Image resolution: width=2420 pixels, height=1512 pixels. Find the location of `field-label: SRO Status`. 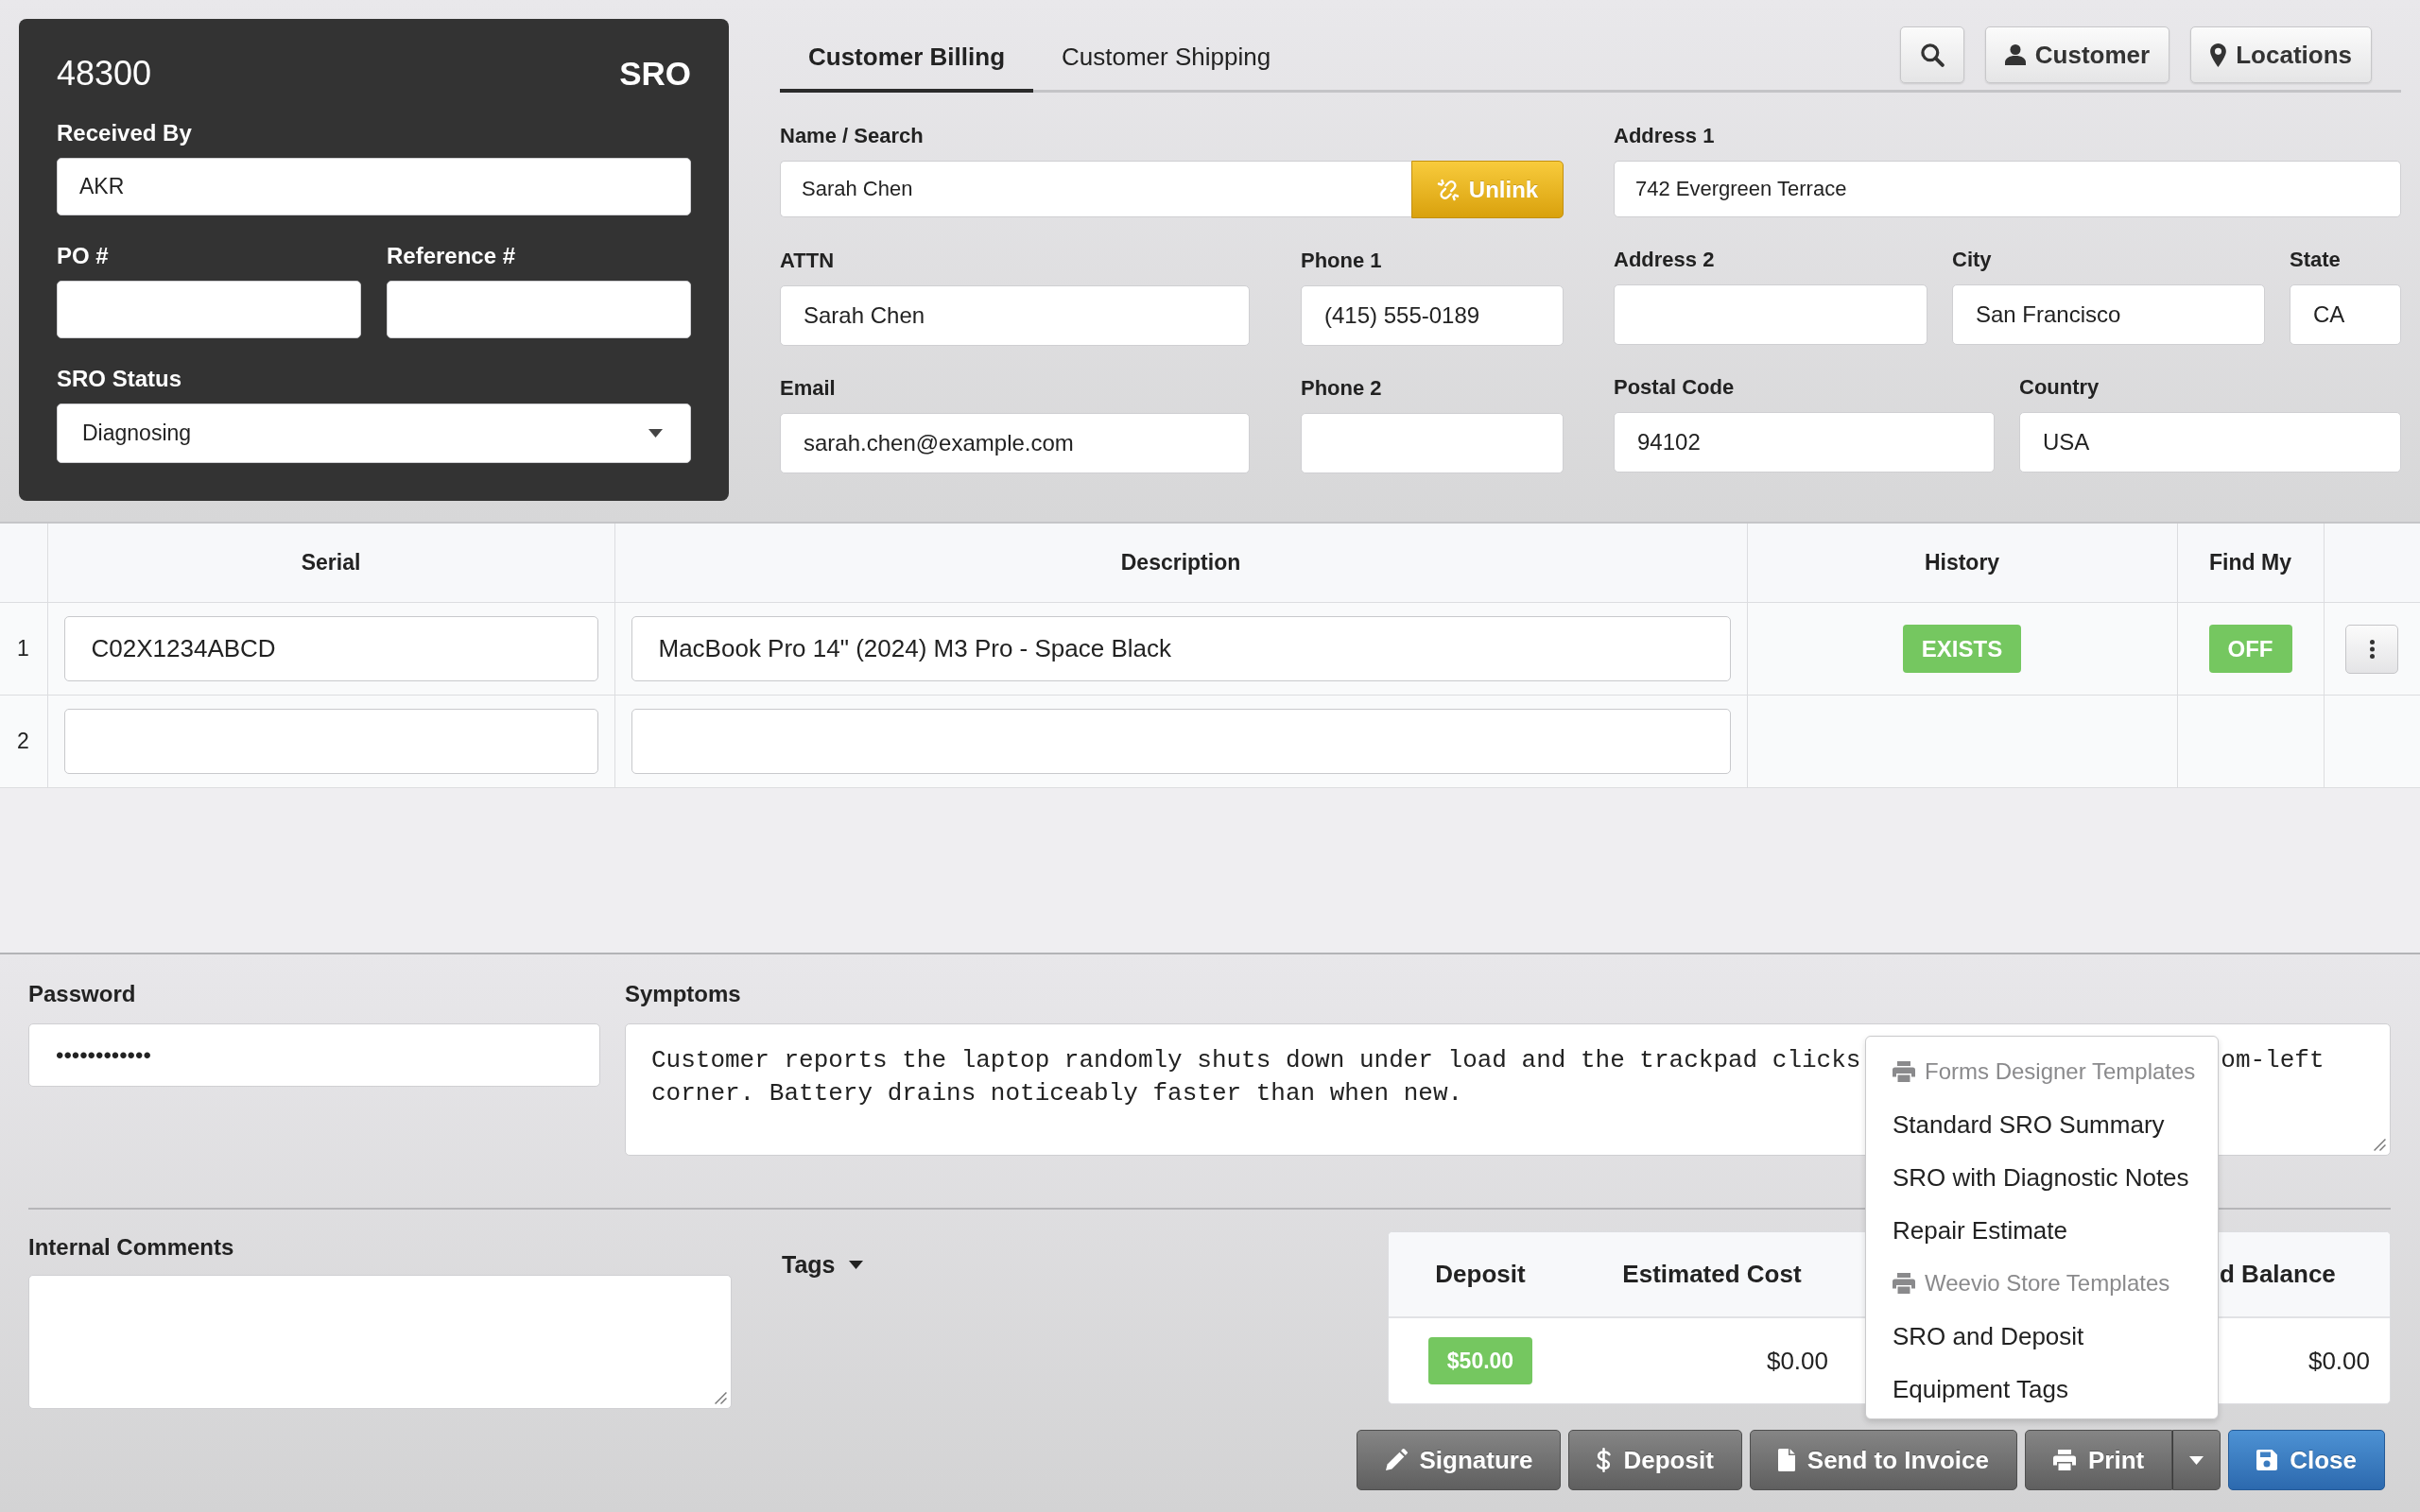

field-label: SRO Status is located at coordinates (119, 379).